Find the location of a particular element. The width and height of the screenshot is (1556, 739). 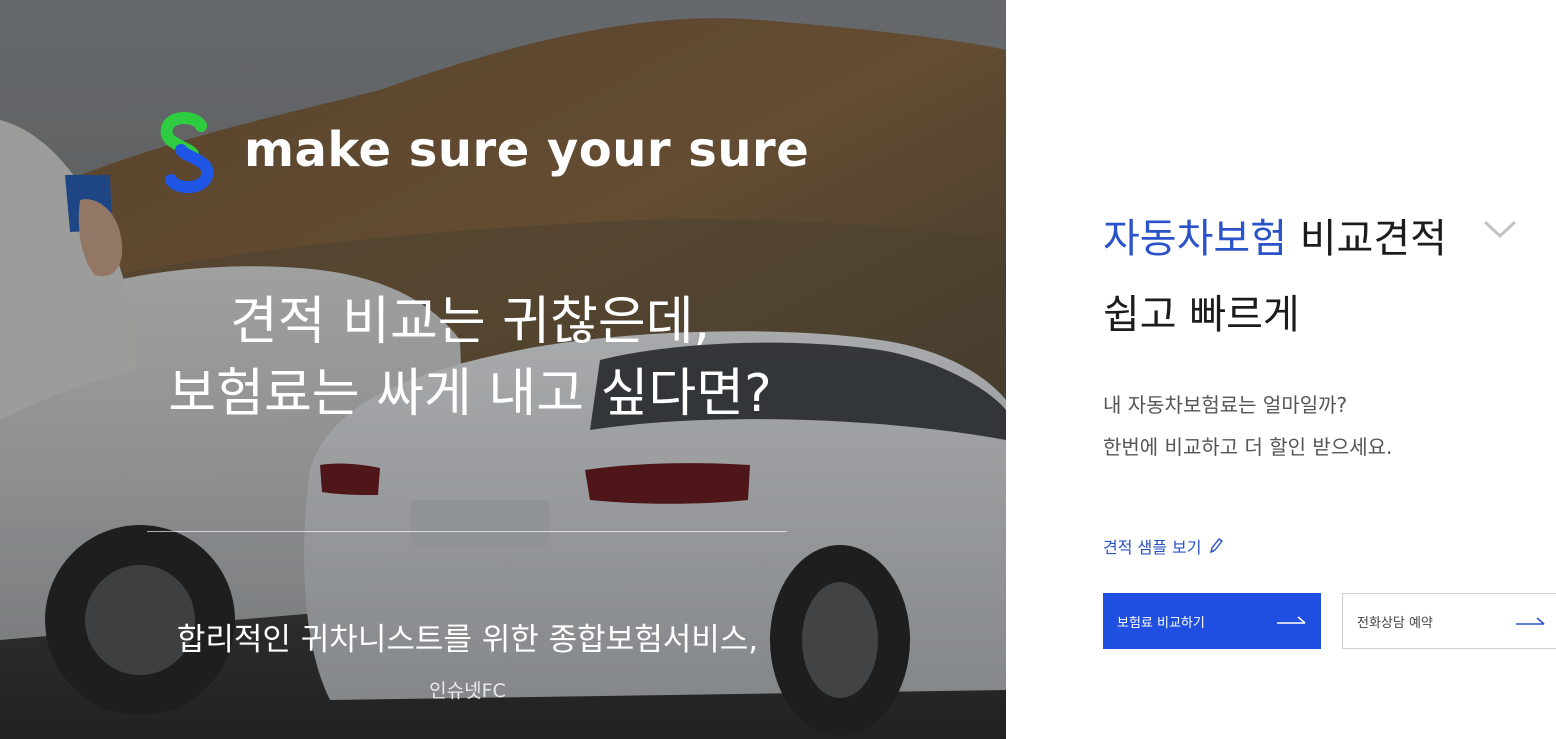

panel-title: 자동차보험 비교견적 is located at coordinates (1275, 235).